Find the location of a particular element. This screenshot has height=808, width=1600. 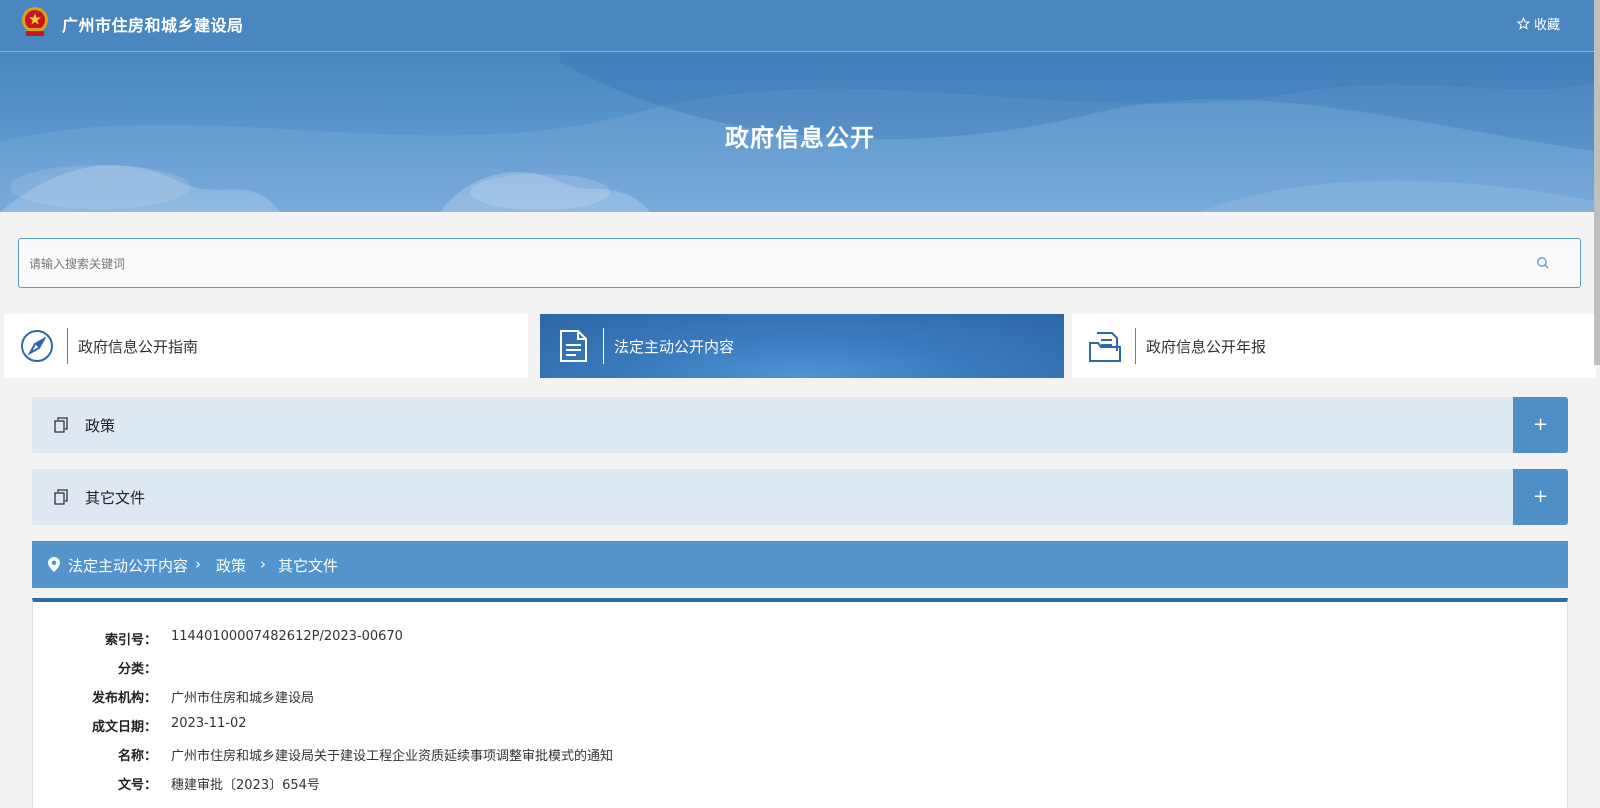

category-tabs: 政府信息公开指南 法定主动公开内容 政府信息公开年报 is located at coordinates (800, 346).